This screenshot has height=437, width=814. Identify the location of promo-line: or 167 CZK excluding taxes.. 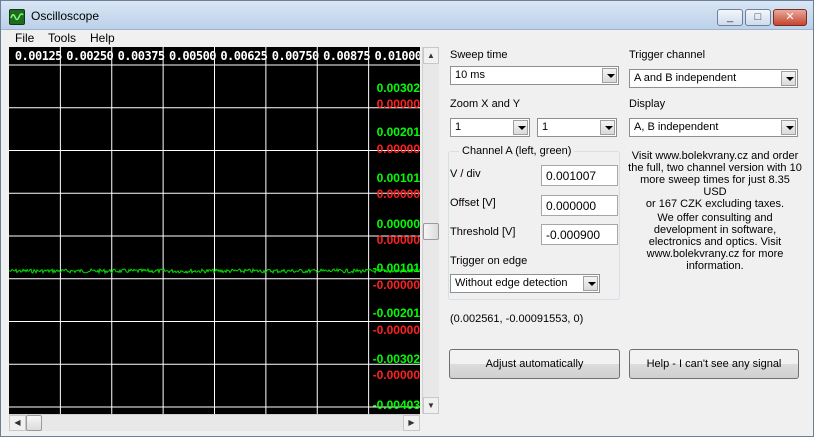
(715, 204).